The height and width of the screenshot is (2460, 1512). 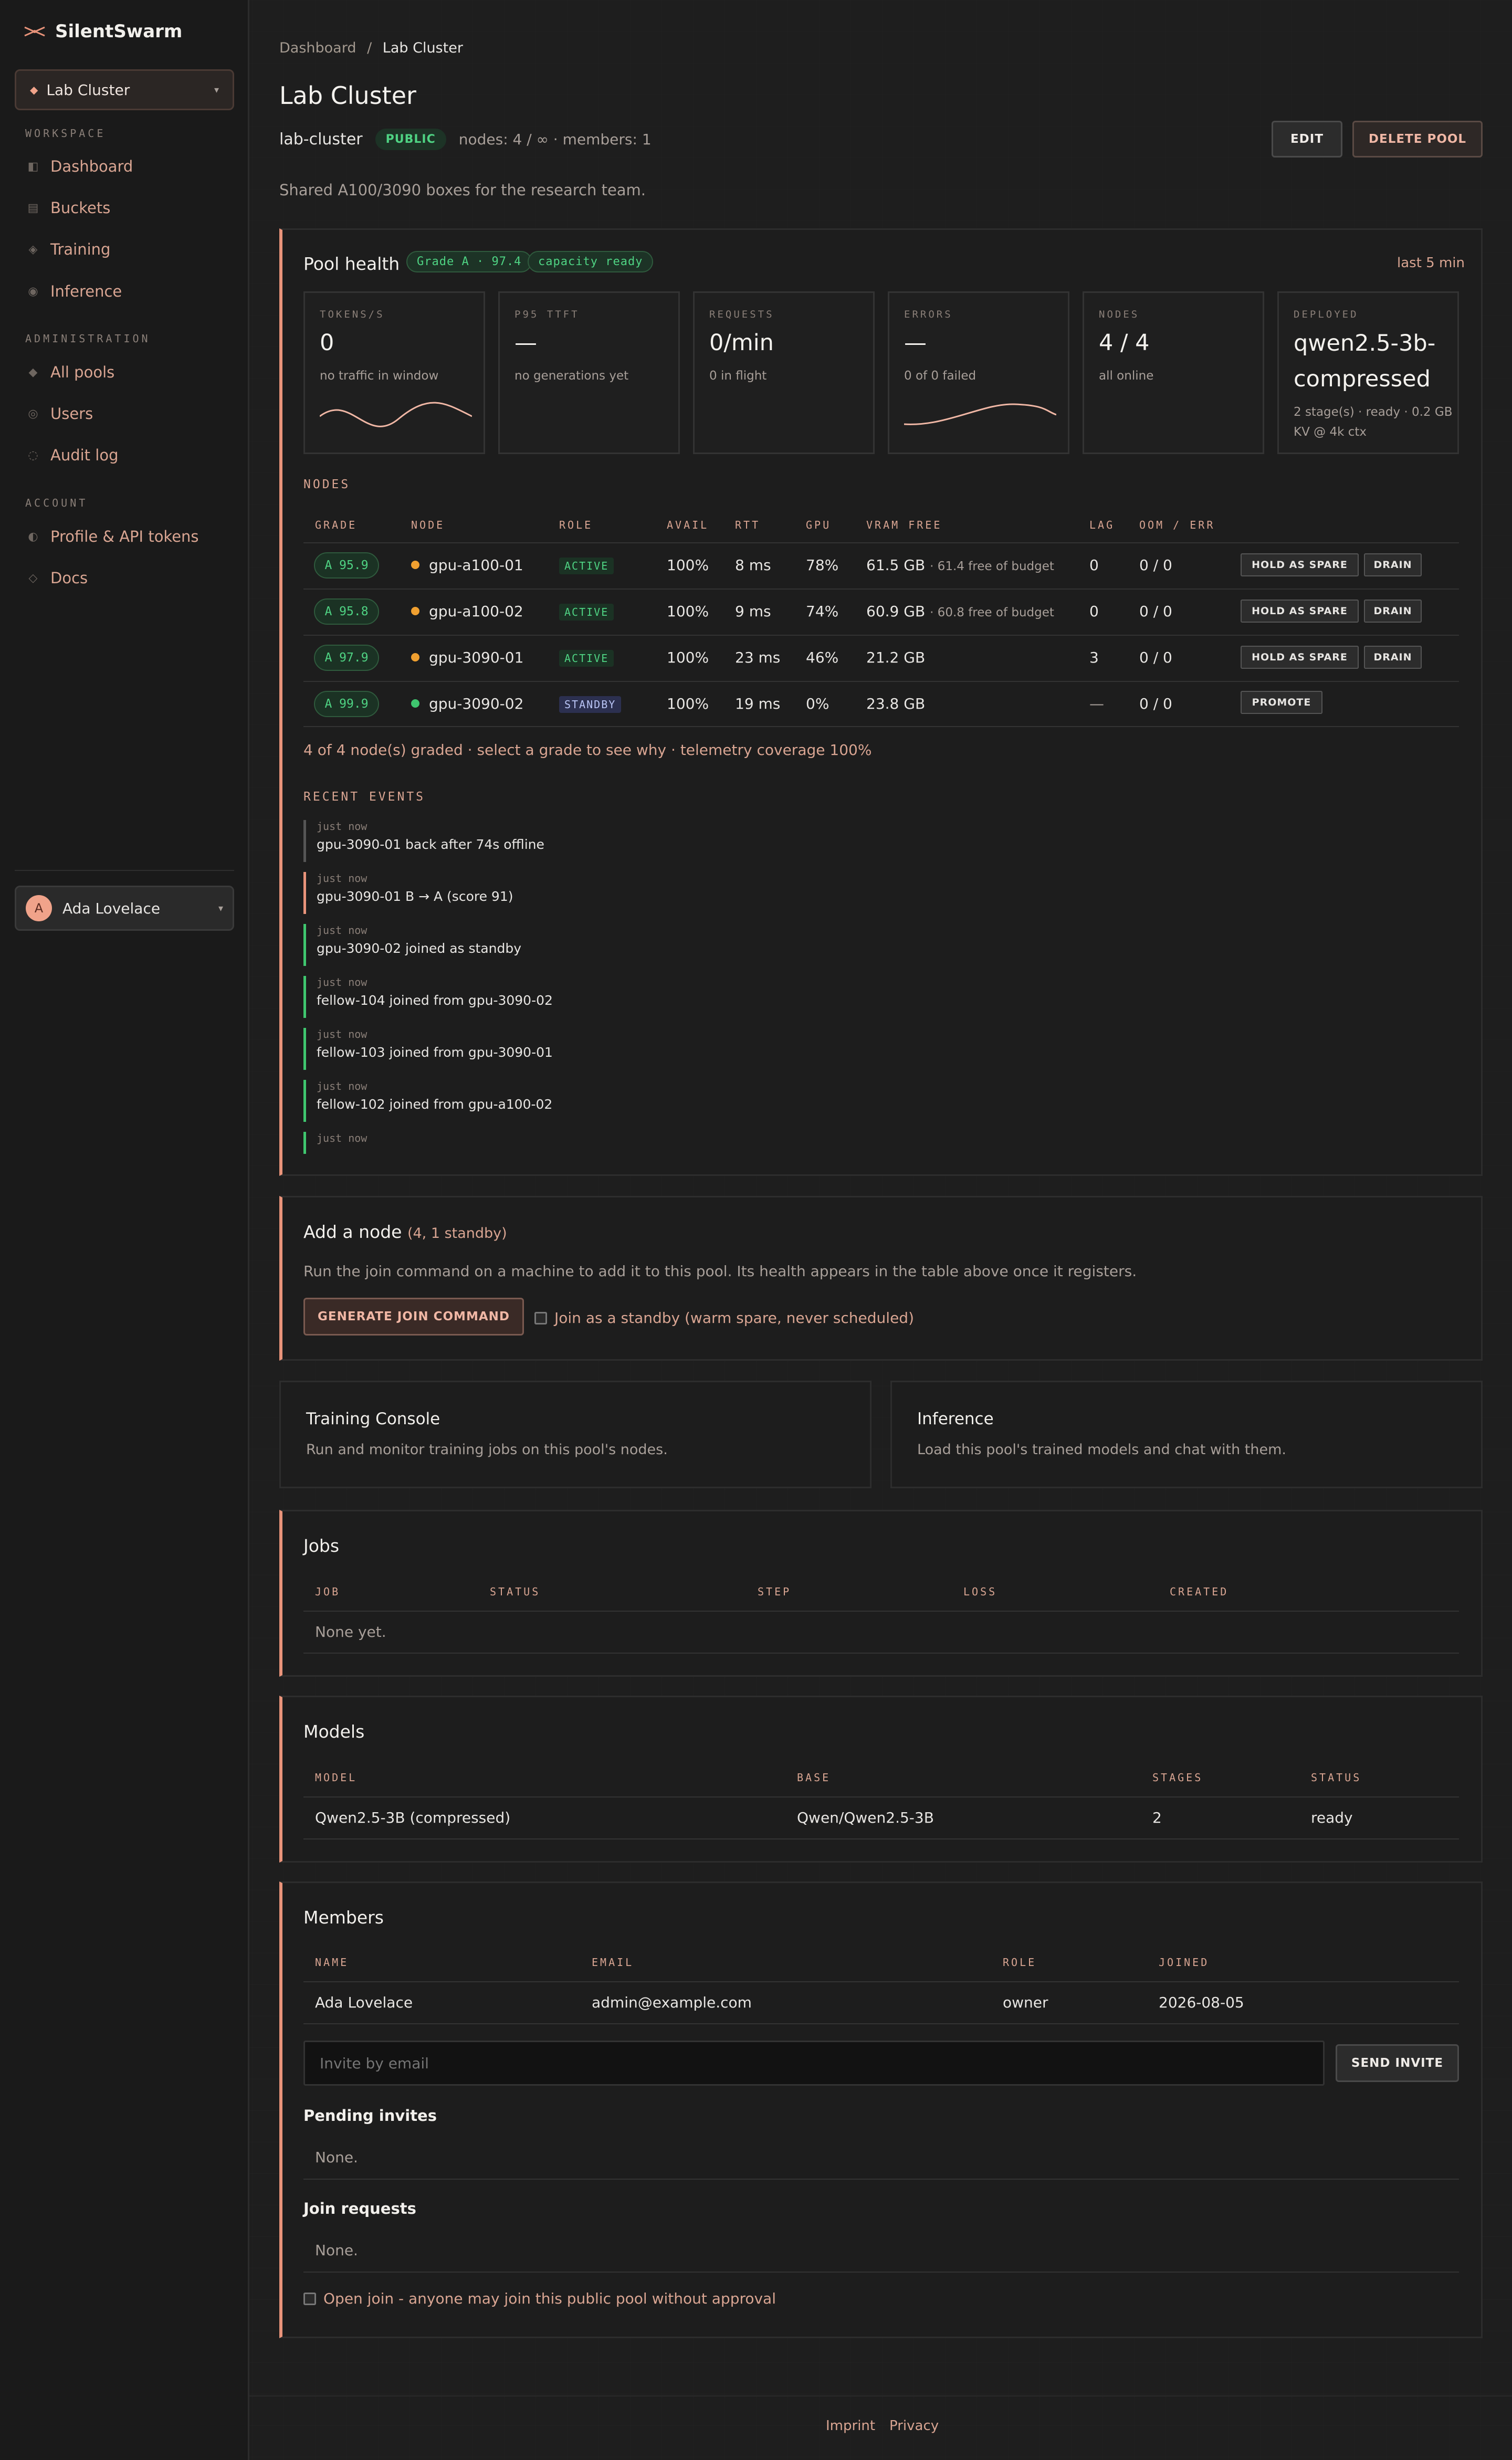 I want to click on column-header: JOINED, so click(x=1184, y=1962).